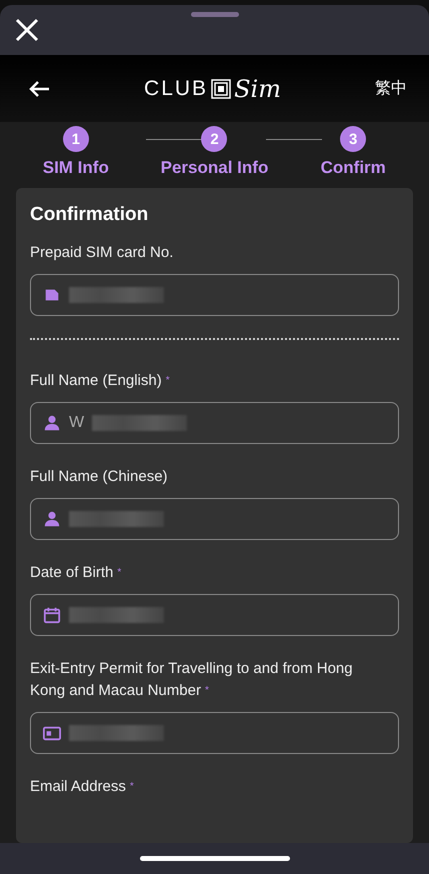  Describe the element at coordinates (90, 215) in the screenshot. I see `card-title: Confirmation` at that location.